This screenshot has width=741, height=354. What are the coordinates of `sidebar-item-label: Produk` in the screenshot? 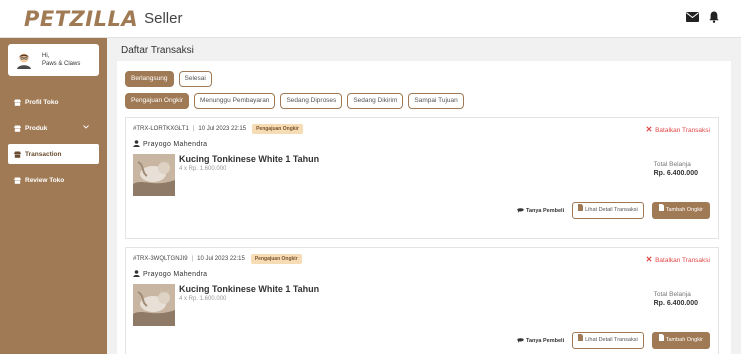 It's located at (36, 128).